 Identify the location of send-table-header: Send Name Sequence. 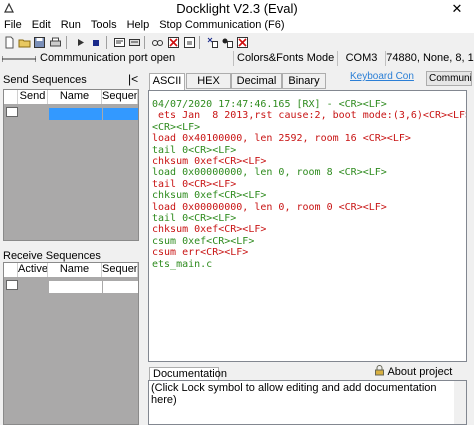
(71, 97).